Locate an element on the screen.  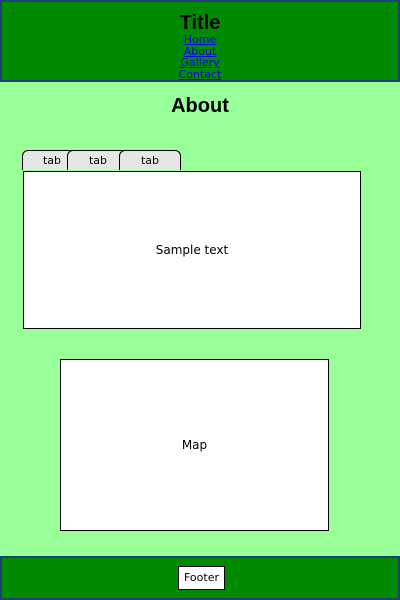
map-label: Map is located at coordinates (194, 445).